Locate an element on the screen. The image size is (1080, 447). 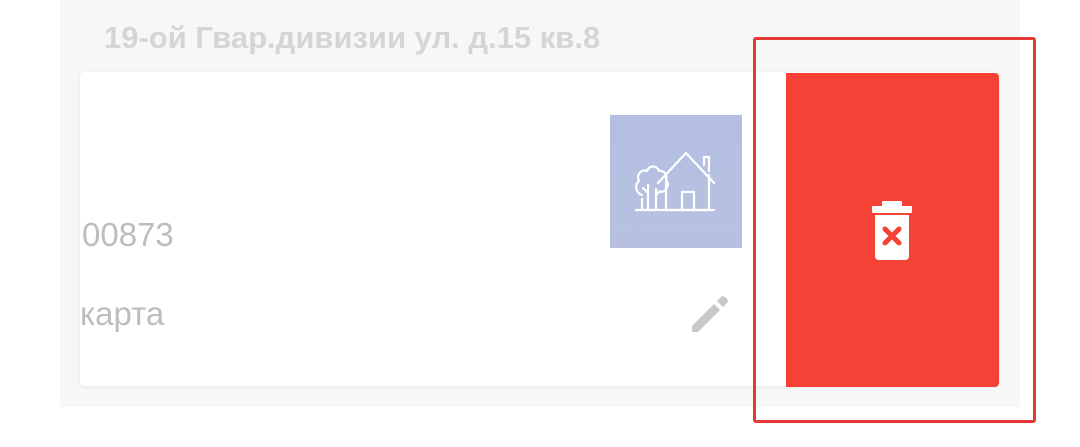
address-header: 19-ой Гвар.дивизии ул. д.15 кв.8 is located at coordinates (352, 37).